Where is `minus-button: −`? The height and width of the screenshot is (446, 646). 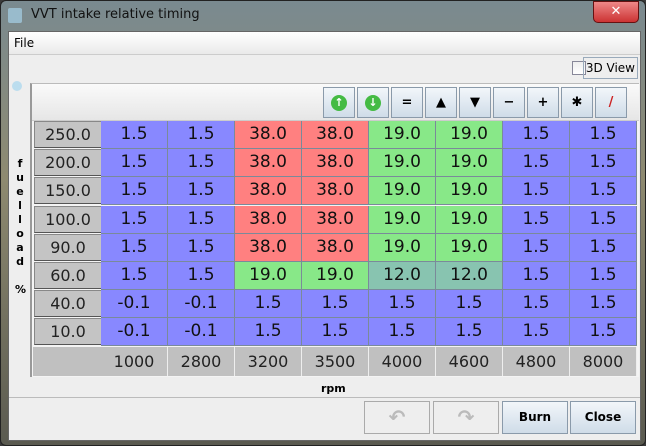 minus-button: − is located at coordinates (509, 102).